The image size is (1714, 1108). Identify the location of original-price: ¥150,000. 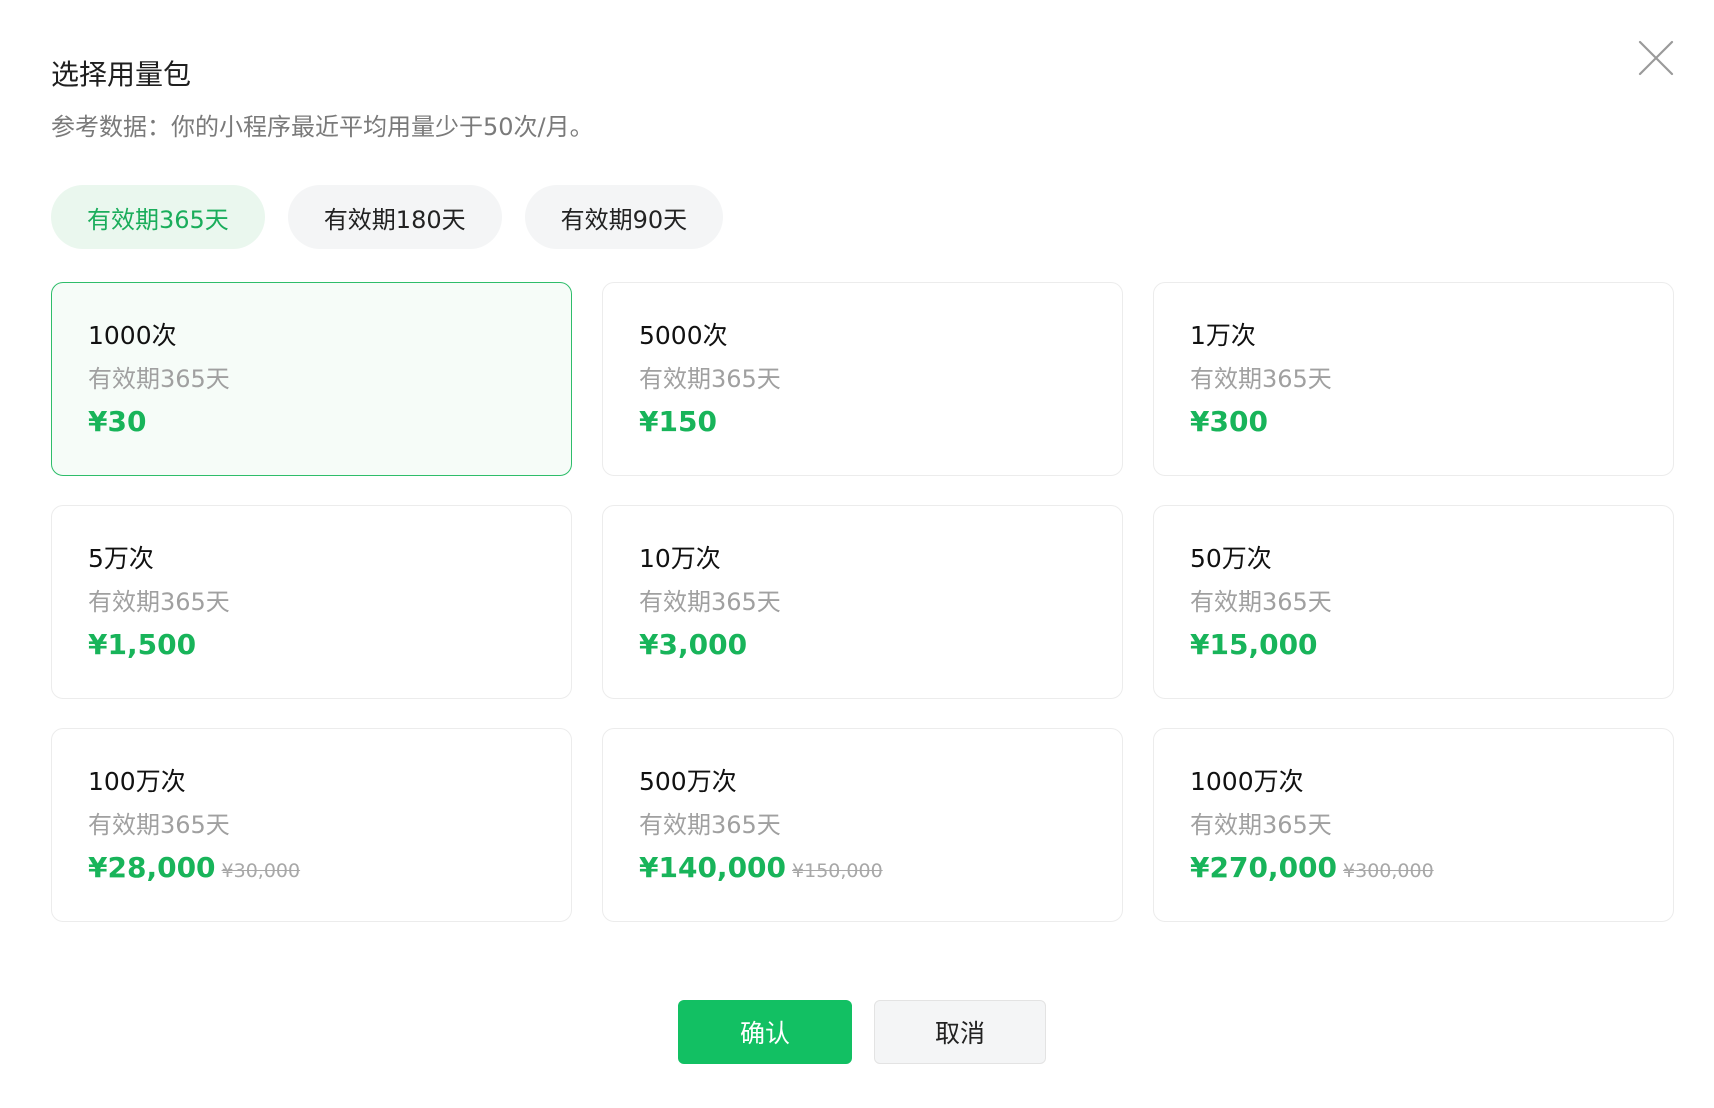
(837, 871).